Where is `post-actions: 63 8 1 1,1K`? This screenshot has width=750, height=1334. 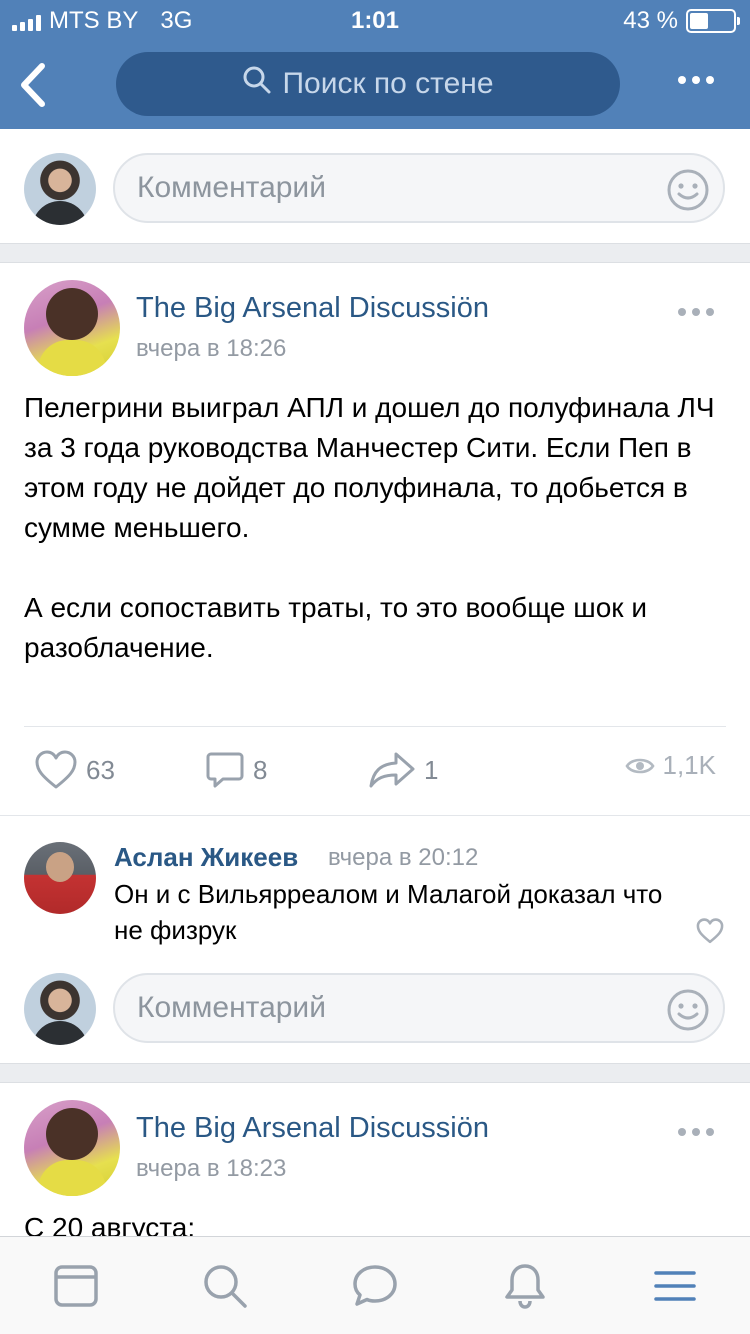
post-actions: 63 8 1 1,1K is located at coordinates (375, 772).